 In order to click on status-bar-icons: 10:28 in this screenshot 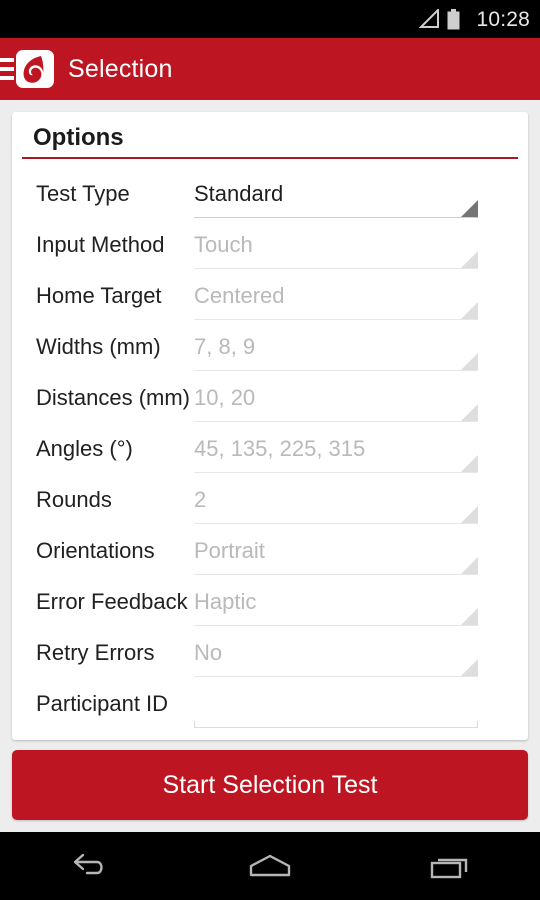, I will do `click(474, 19)`.